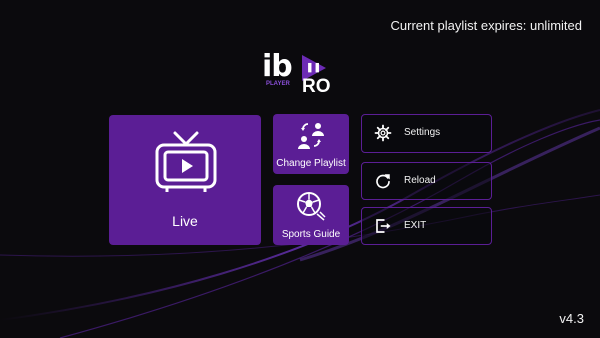 The image size is (600, 338). I want to click on users-swap-icon, so click(311, 136).